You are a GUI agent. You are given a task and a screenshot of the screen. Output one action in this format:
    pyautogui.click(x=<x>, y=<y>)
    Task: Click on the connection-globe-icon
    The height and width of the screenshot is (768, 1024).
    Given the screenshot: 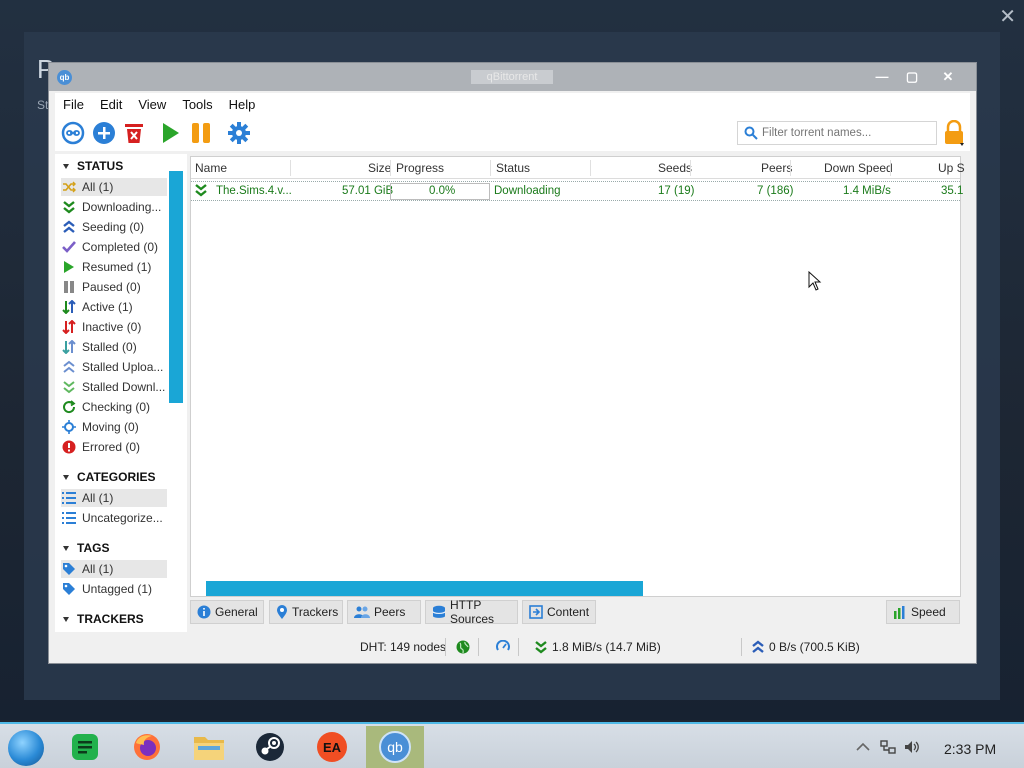 What is the action you would take?
    pyautogui.click(x=463, y=647)
    